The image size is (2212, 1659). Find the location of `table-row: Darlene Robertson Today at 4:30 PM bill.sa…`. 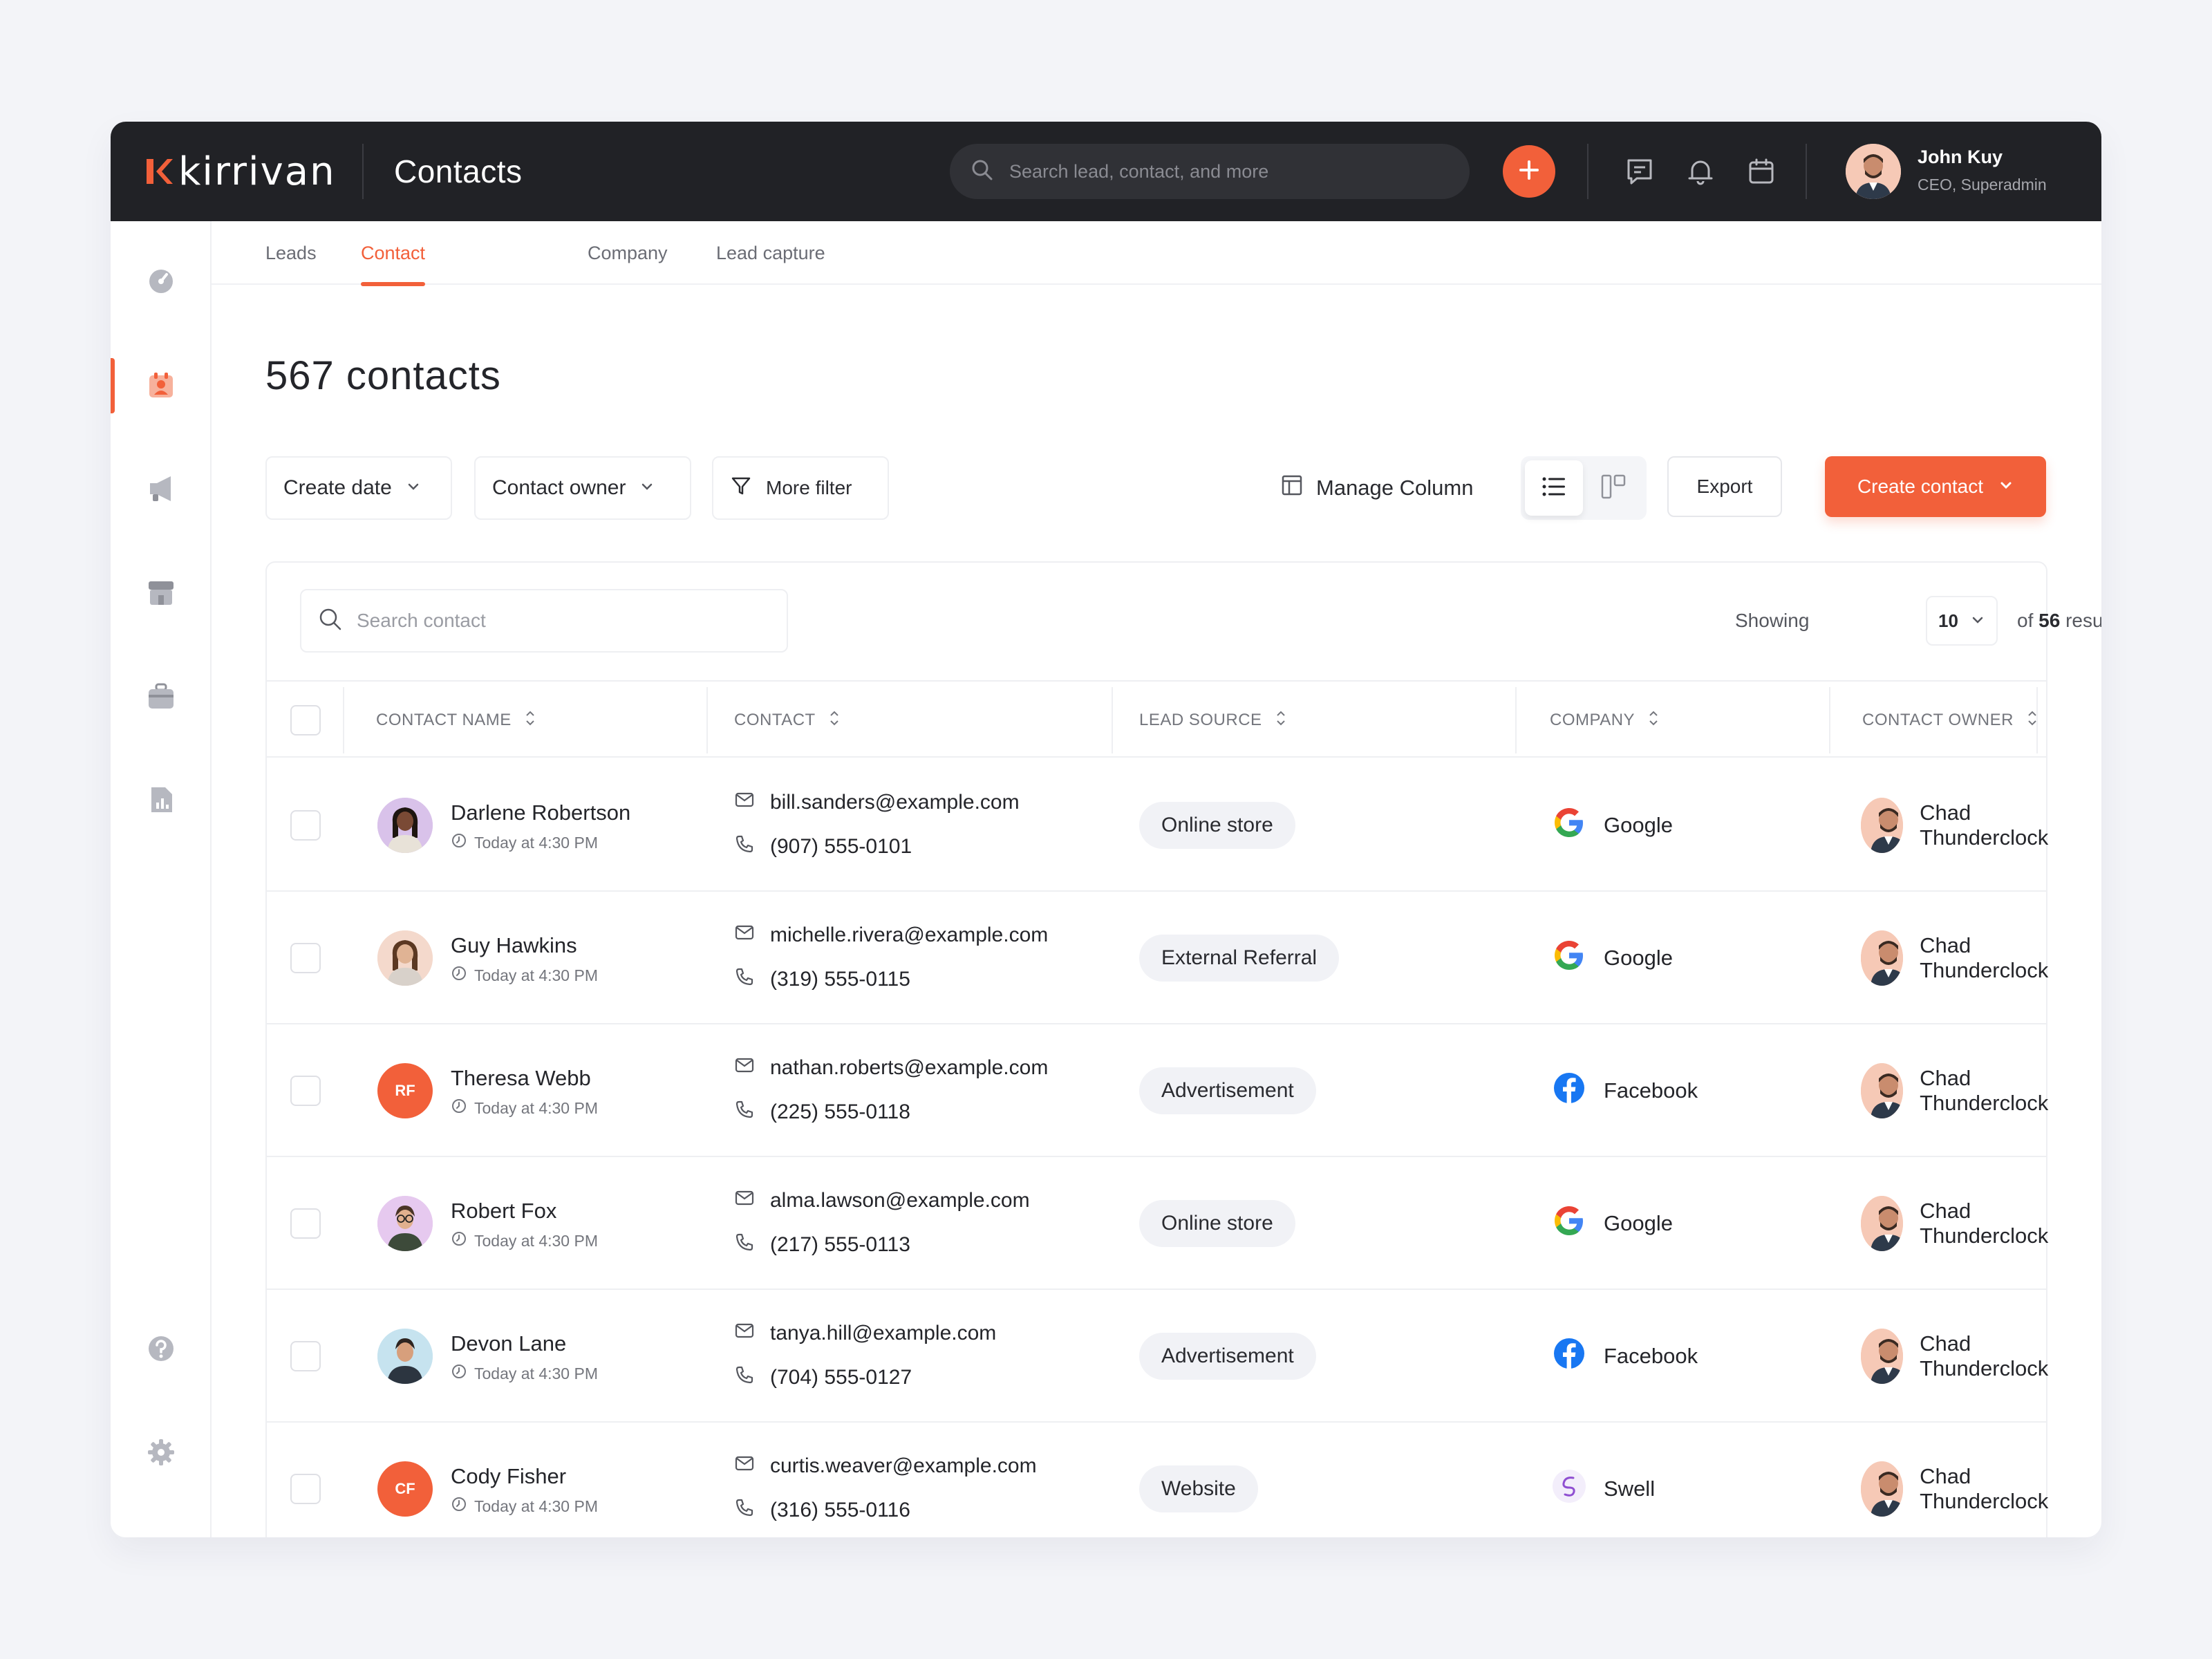

table-row: Darlene Robertson Today at 4:30 PM bill.sa… is located at coordinates (1157, 826).